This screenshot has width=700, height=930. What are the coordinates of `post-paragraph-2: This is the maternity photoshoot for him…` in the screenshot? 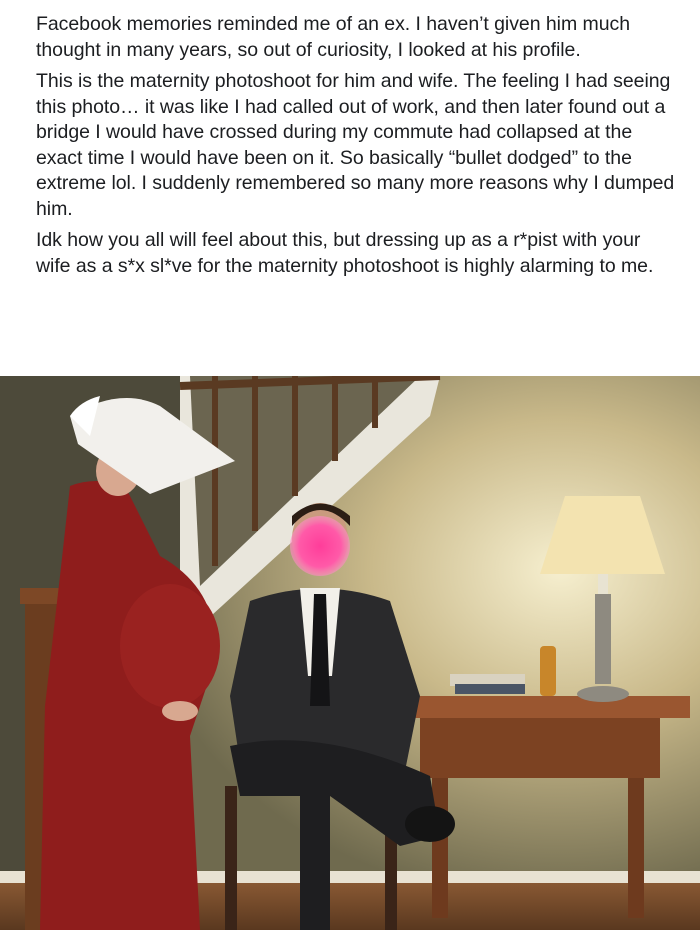 It's located at (355, 145).